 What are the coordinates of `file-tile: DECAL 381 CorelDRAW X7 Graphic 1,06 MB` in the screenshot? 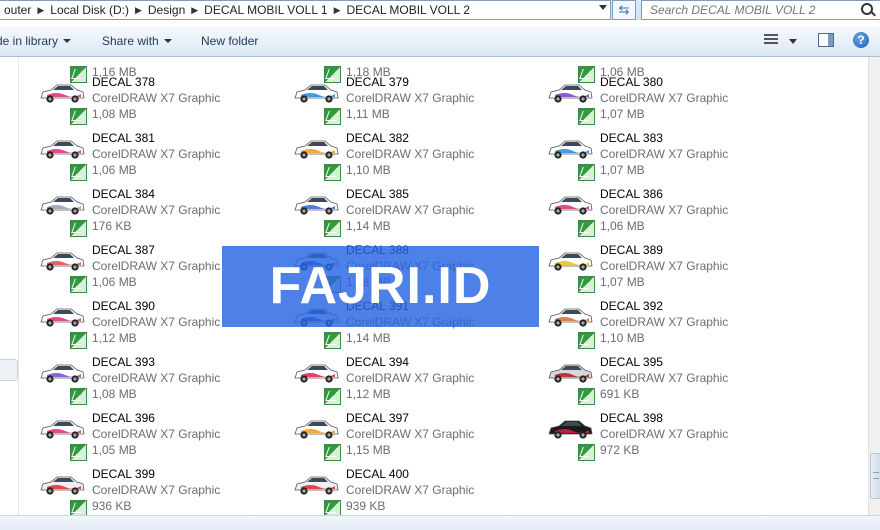 It's located at (139, 158).